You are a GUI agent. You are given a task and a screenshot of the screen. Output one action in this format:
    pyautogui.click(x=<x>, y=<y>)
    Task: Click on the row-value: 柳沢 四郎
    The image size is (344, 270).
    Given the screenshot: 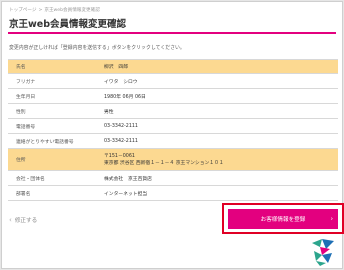 What is the action you would take?
    pyautogui.click(x=218, y=66)
    